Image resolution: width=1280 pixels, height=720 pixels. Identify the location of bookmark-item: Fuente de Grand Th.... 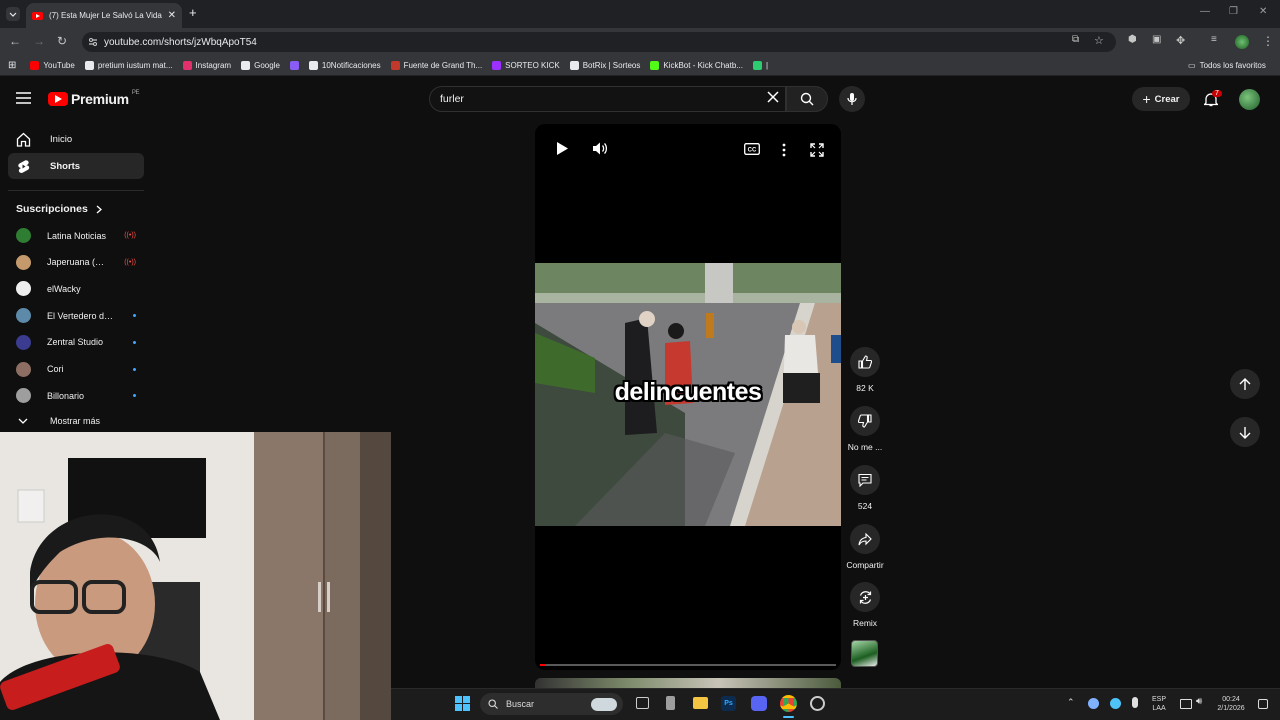
(436, 65).